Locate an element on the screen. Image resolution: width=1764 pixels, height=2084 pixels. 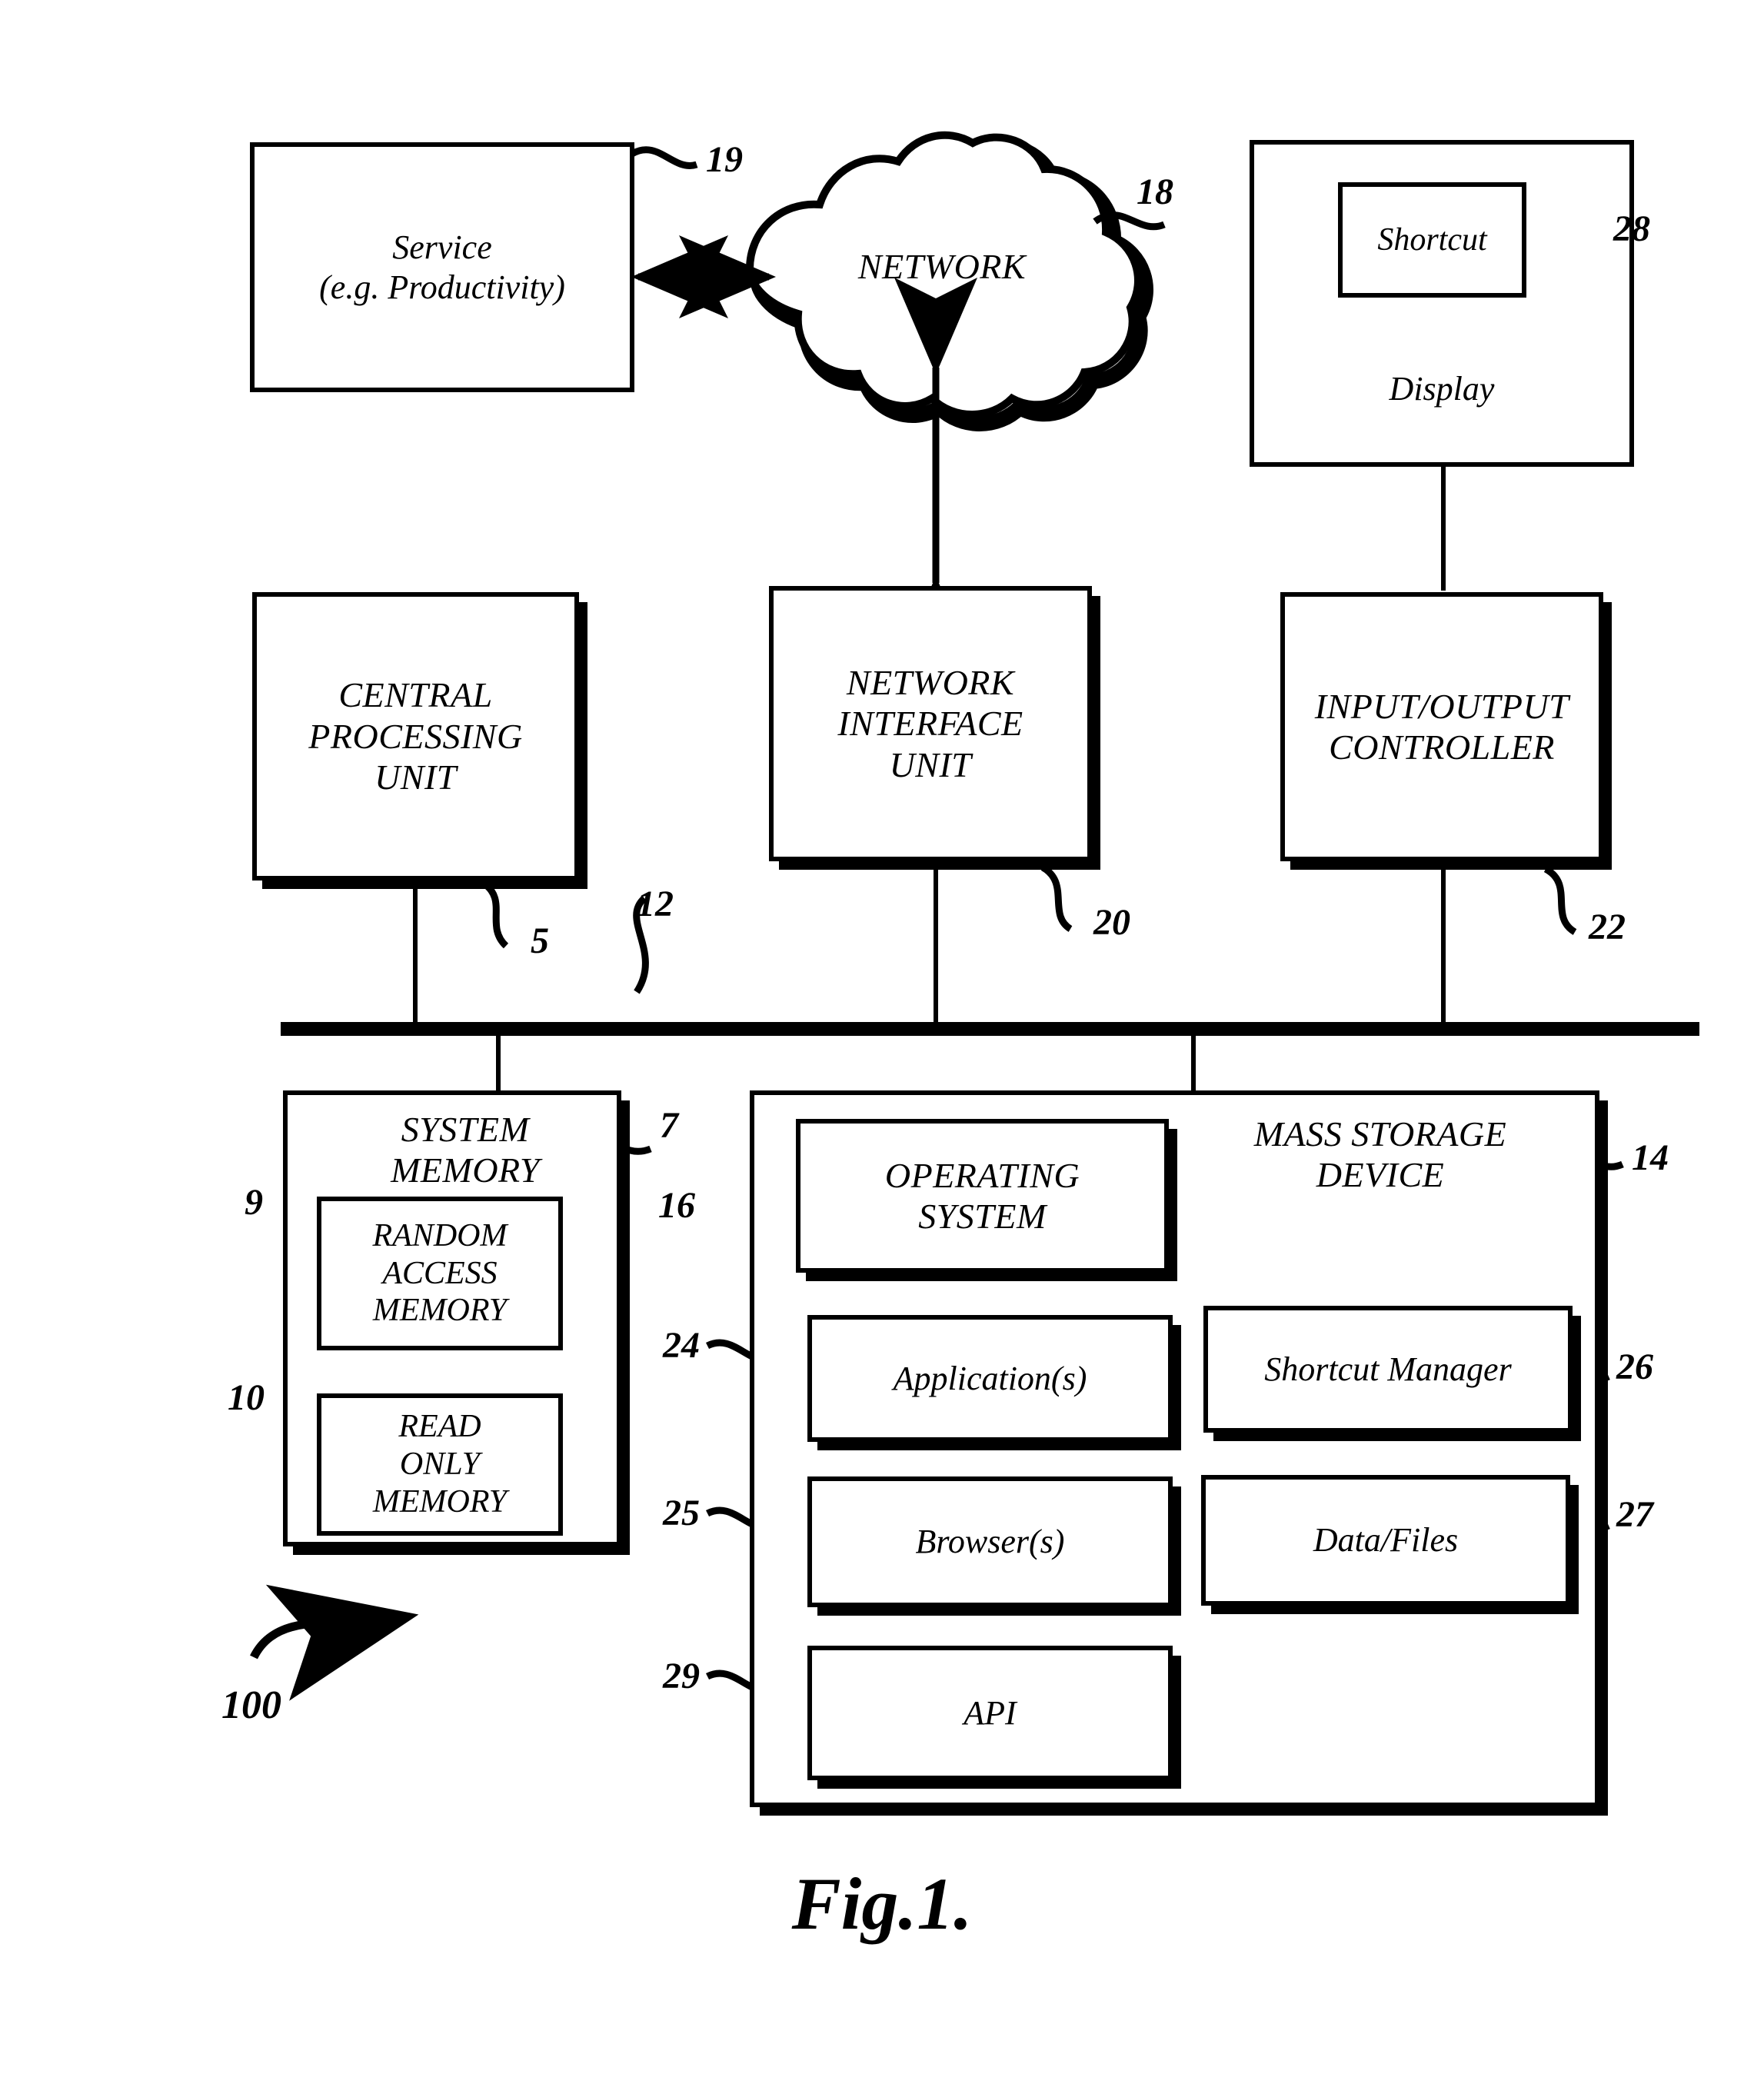
refnum-29: 29 is located at coordinates (681, 1676).